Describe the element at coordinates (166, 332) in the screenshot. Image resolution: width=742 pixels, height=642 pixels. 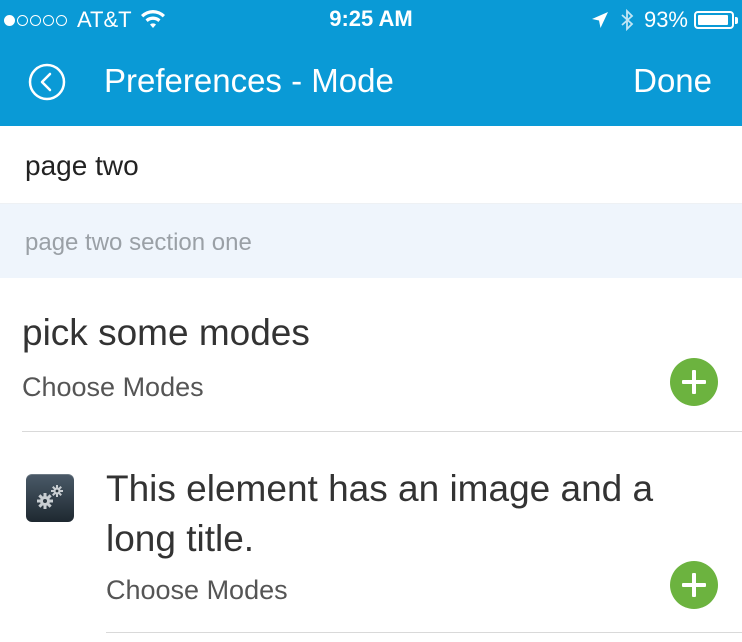
I see `list-item-title: pick some modes` at that location.